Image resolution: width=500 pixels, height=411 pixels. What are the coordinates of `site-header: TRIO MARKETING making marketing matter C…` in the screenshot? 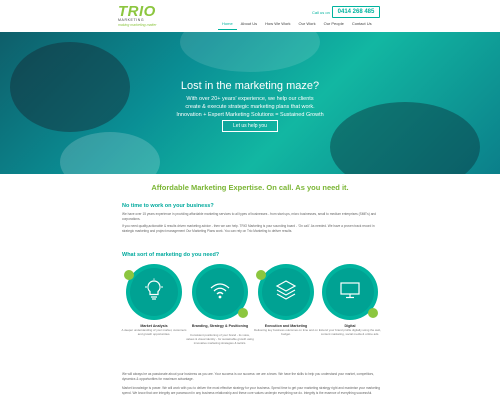 It's located at (250, 16).